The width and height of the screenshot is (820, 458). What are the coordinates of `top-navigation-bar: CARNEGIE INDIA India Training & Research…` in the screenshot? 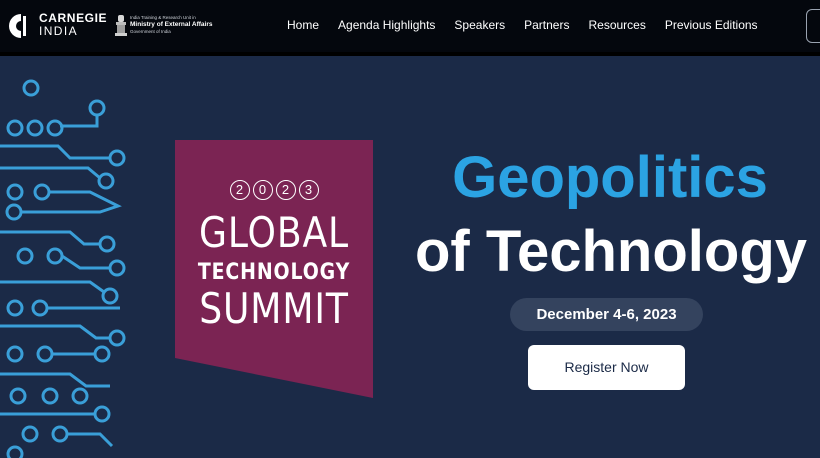 It's located at (410, 28).